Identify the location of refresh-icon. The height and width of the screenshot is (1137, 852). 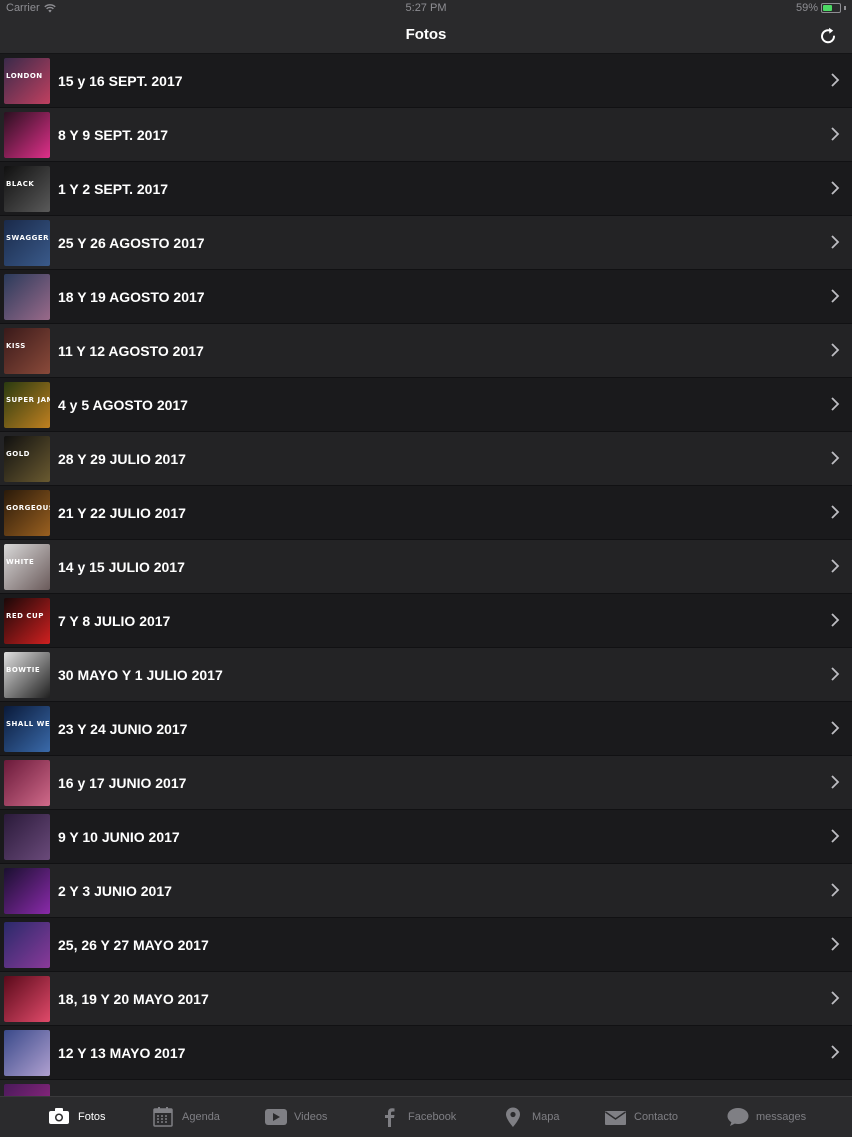
(828, 36).